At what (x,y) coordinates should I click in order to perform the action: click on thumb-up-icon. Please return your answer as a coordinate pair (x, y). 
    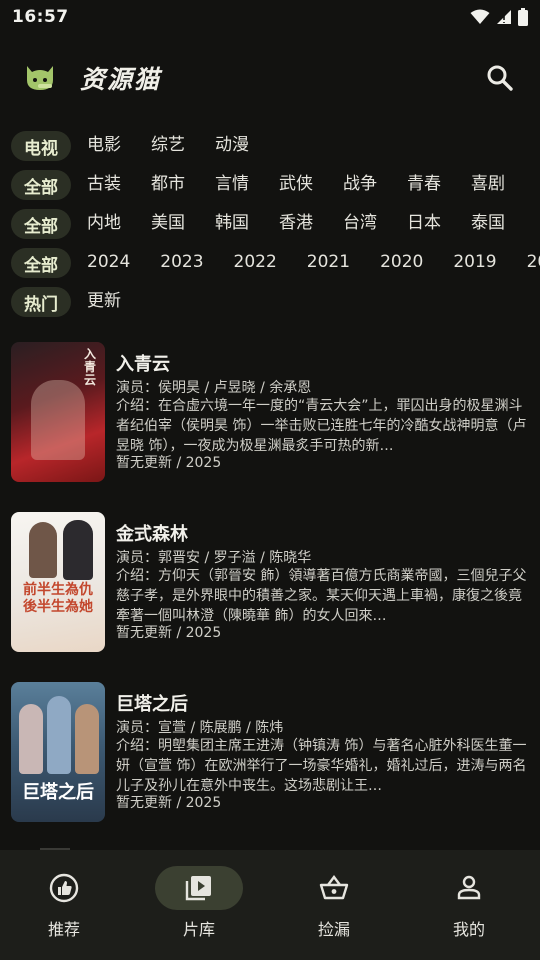
    Looking at the image, I should click on (64, 888).